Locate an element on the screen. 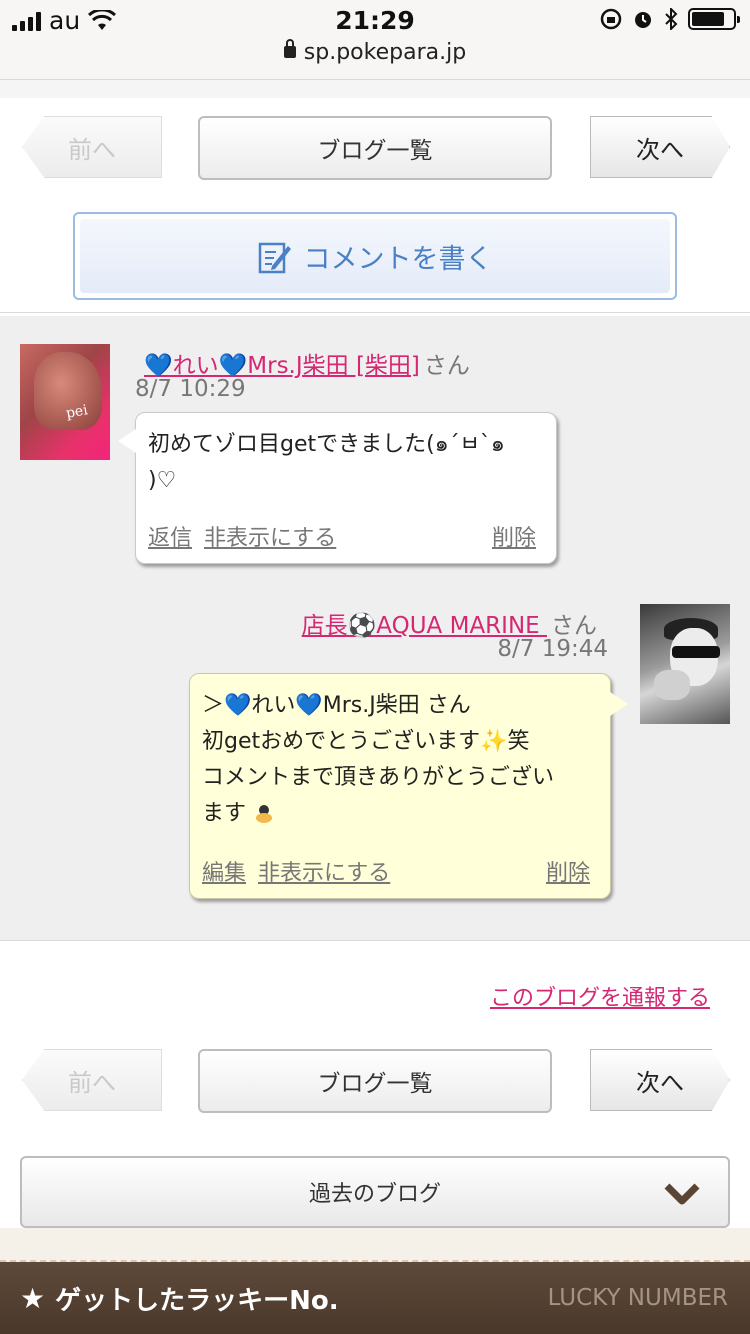 The width and height of the screenshot is (750, 1334). chevron-down-icon is located at coordinates (682, 1194).